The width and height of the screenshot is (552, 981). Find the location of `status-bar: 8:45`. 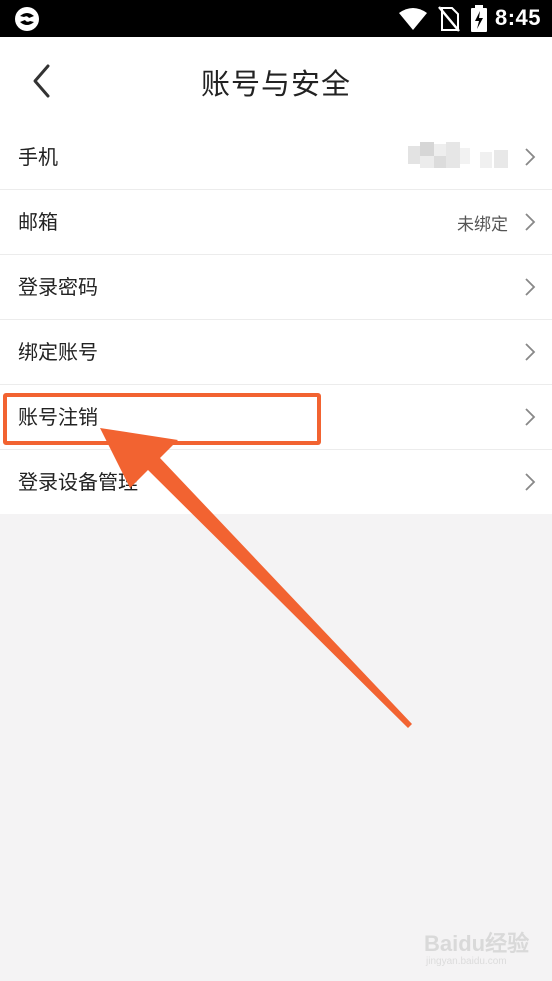

status-bar: 8:45 is located at coordinates (276, 18).